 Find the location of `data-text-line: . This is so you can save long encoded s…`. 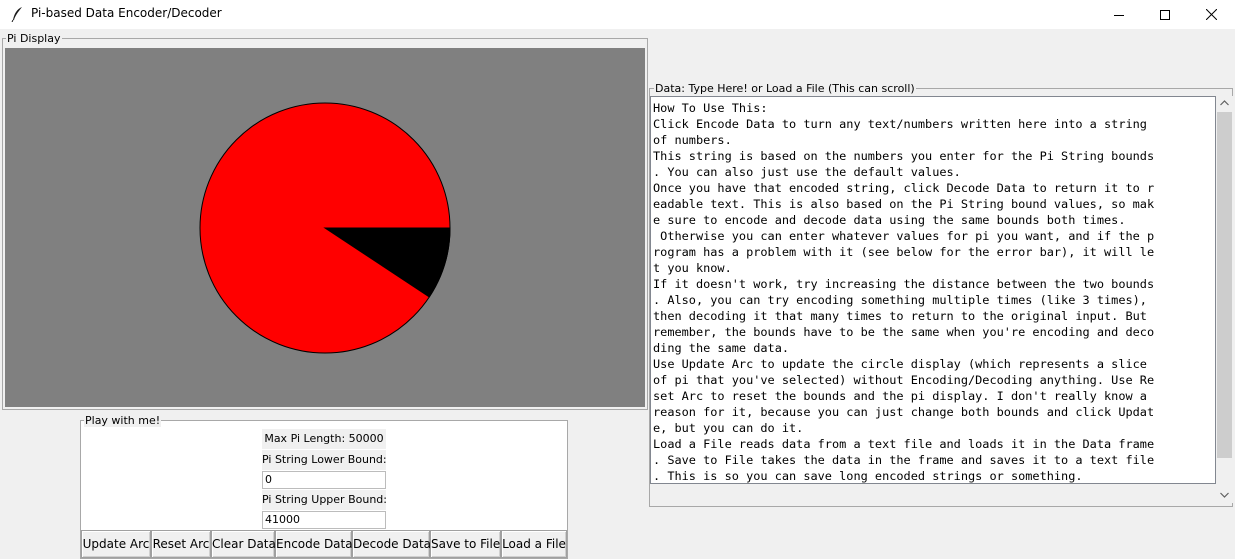

data-text-line: . This is so you can save long encoded s… is located at coordinates (868, 476).